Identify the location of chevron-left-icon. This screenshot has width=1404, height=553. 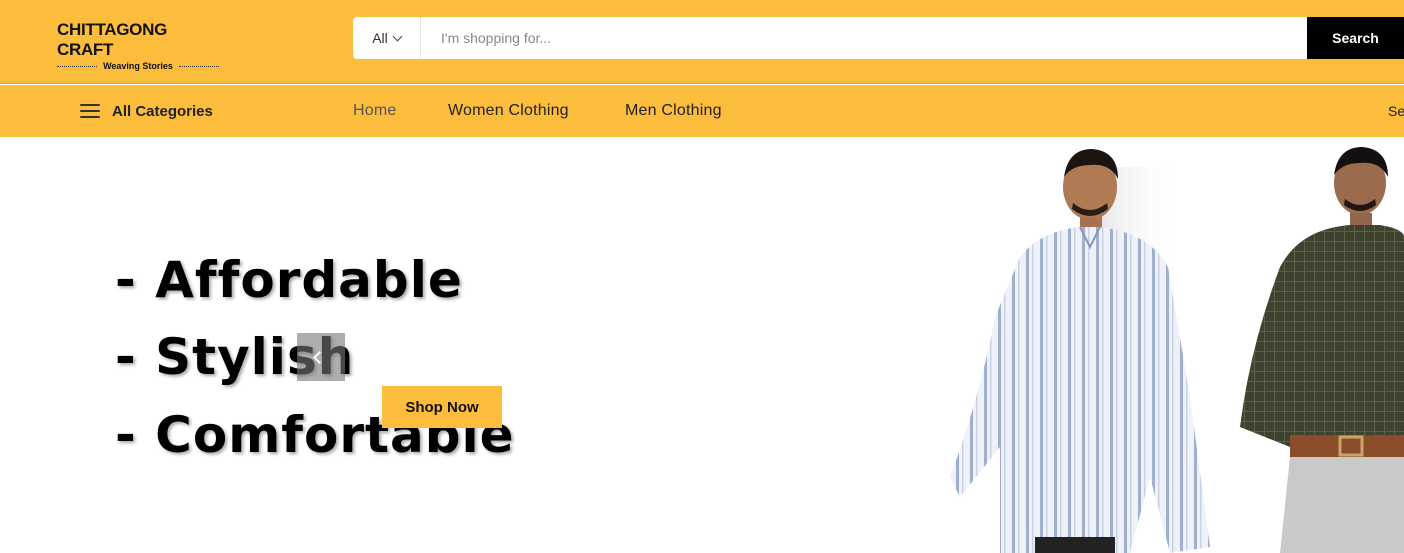
(319, 357).